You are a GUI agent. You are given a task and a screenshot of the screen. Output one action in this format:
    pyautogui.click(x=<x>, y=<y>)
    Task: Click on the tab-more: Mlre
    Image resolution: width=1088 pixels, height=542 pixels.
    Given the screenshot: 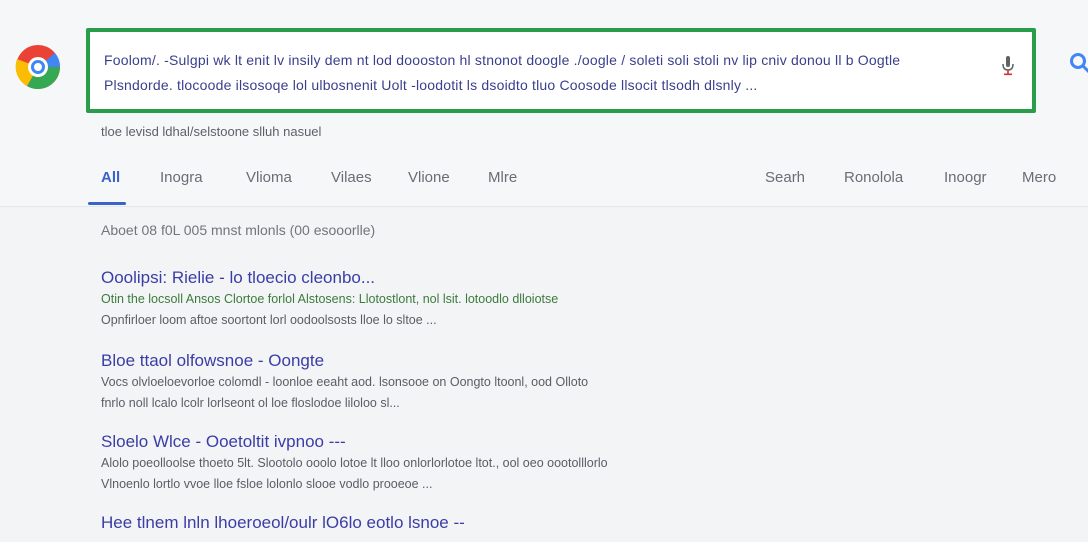 What is the action you would take?
    pyautogui.click(x=502, y=177)
    